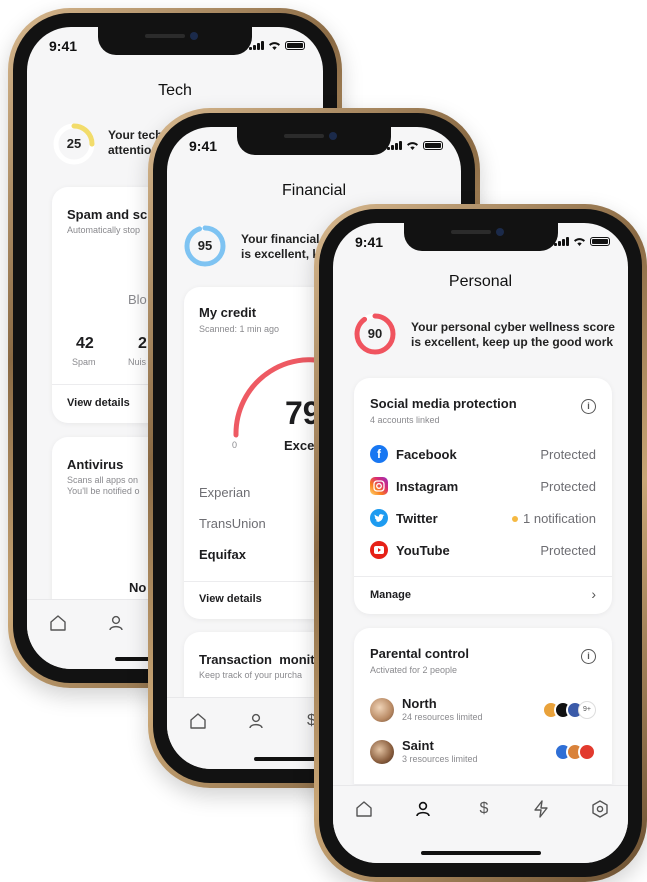 The width and height of the screenshot is (647, 882). I want to click on social-row-instagram: Instagram Protected, so click(483, 486).